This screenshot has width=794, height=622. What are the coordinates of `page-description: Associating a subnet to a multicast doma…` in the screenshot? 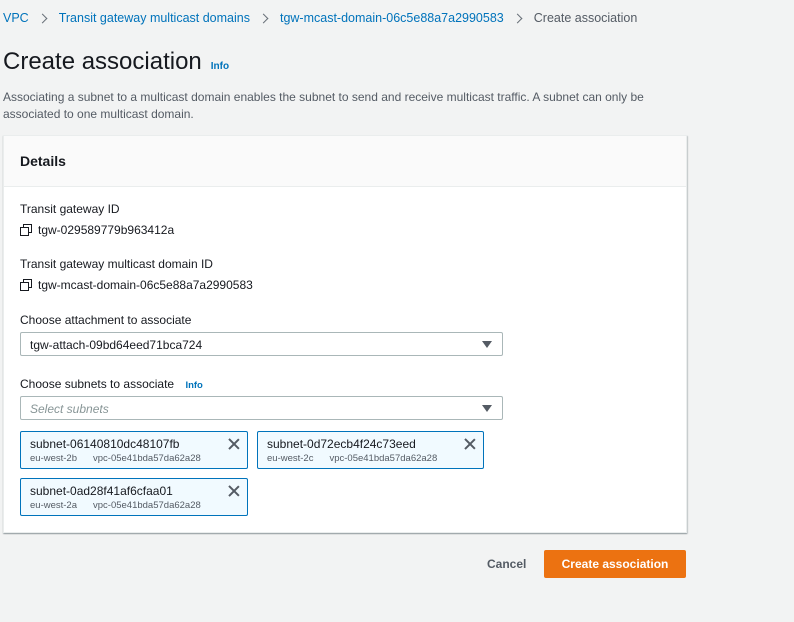 It's located at (323, 105).